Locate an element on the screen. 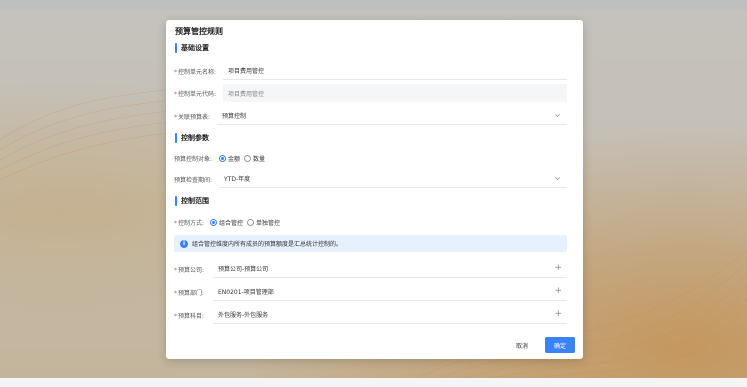  field-label: *控制单元代码: is located at coordinates (195, 94).